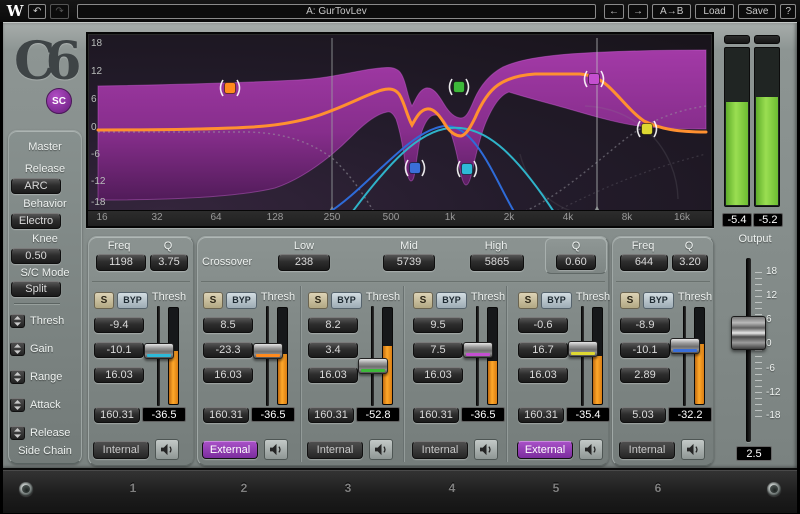 Image resolution: width=800 pixels, height=514 pixels. Describe the element at coordinates (17, 348) in the screenshot. I see `gain-link-stepper` at that location.